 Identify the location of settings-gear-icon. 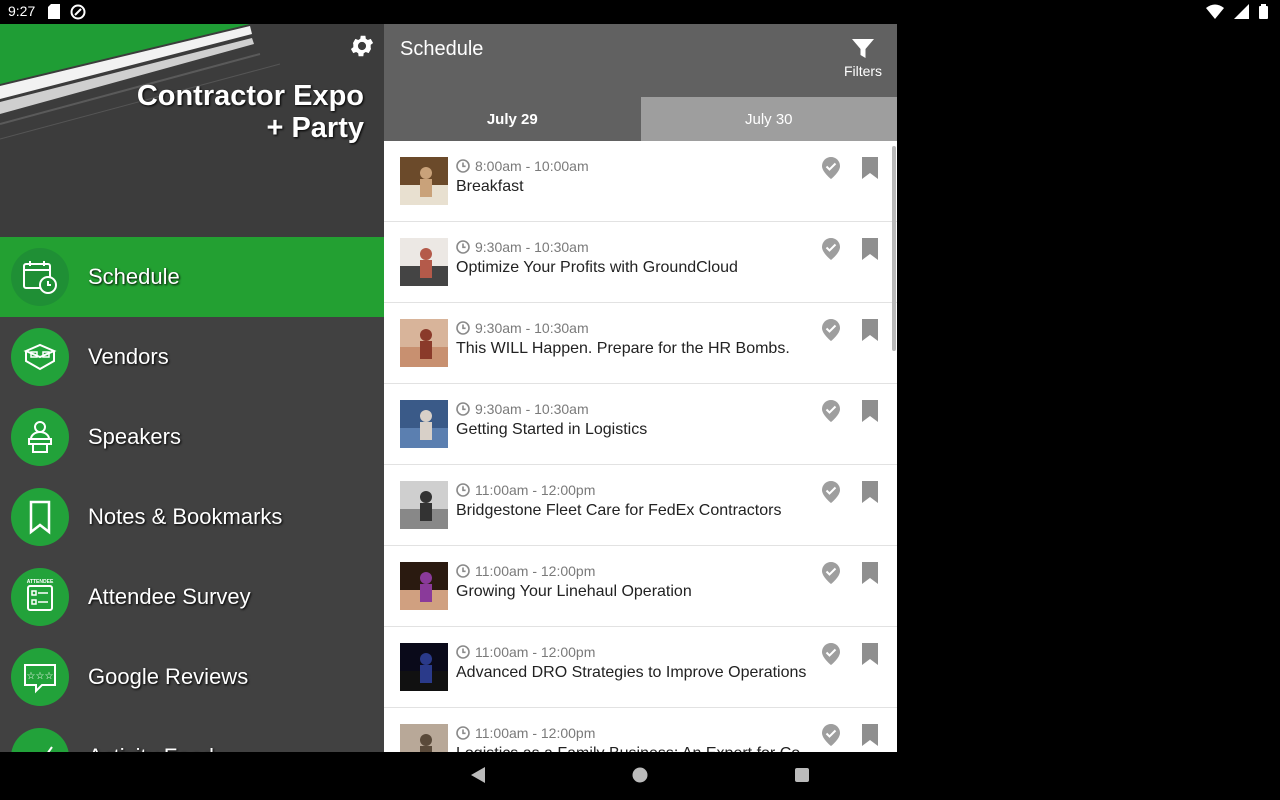
(362, 46).